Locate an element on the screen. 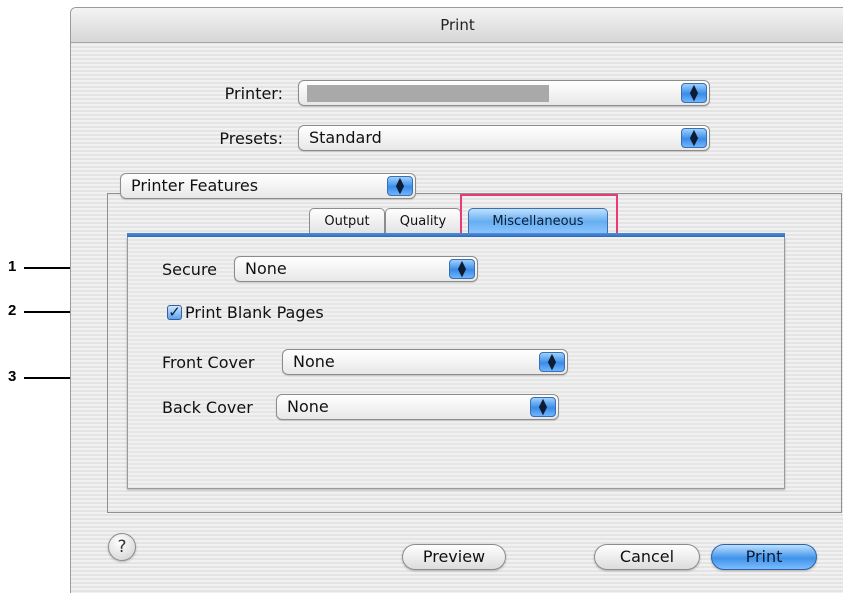 This screenshot has height=593, width=843. presets-label: Presets: is located at coordinates (251, 138).